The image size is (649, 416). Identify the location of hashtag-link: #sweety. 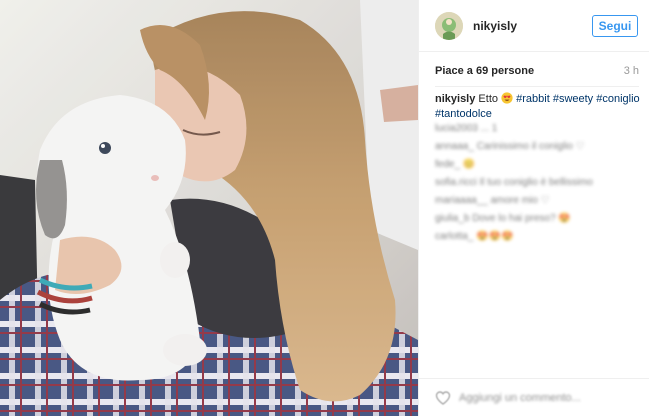
(573, 99).